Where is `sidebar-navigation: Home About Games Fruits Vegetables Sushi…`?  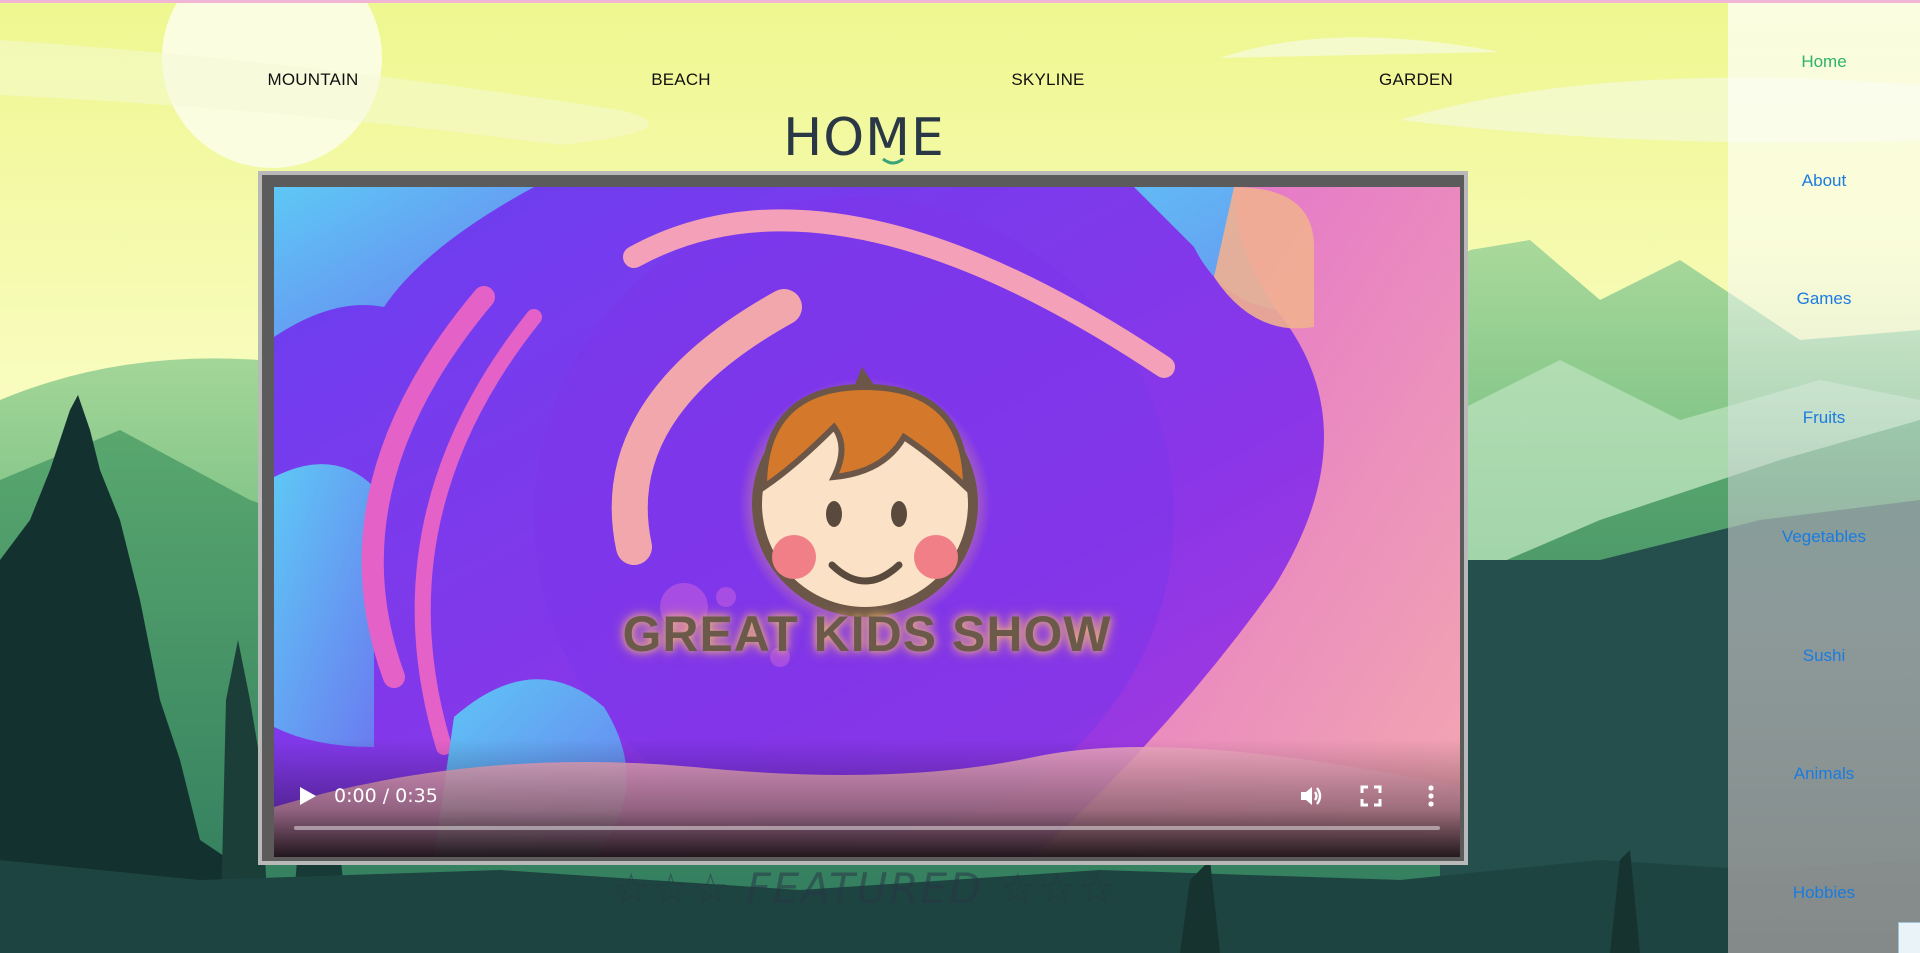
sidebar-navigation: Home About Games Fruits Vegetables Sushi… is located at coordinates (1824, 476).